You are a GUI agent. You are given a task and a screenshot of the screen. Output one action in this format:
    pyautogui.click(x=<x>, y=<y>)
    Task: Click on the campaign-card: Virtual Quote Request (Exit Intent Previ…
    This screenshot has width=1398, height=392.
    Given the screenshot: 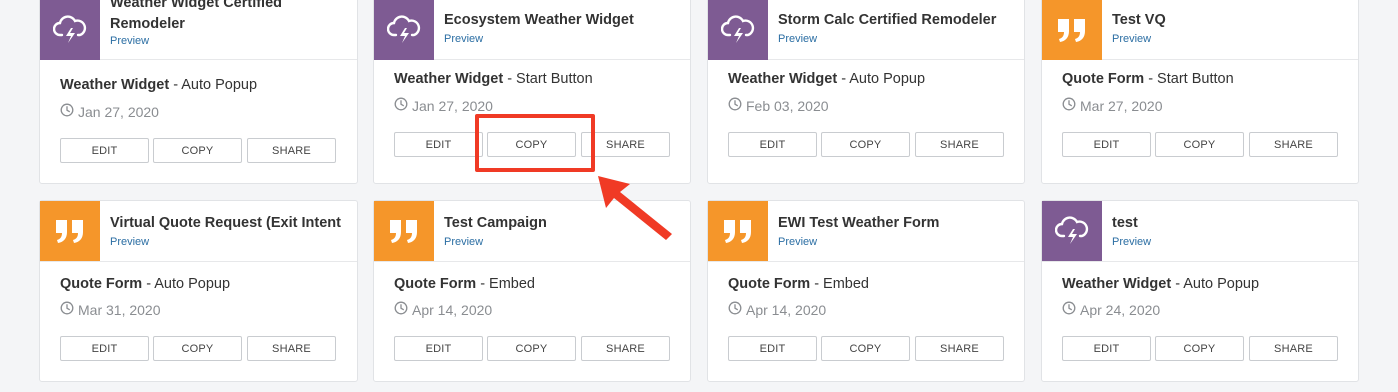 What is the action you would take?
    pyautogui.click(x=198, y=291)
    